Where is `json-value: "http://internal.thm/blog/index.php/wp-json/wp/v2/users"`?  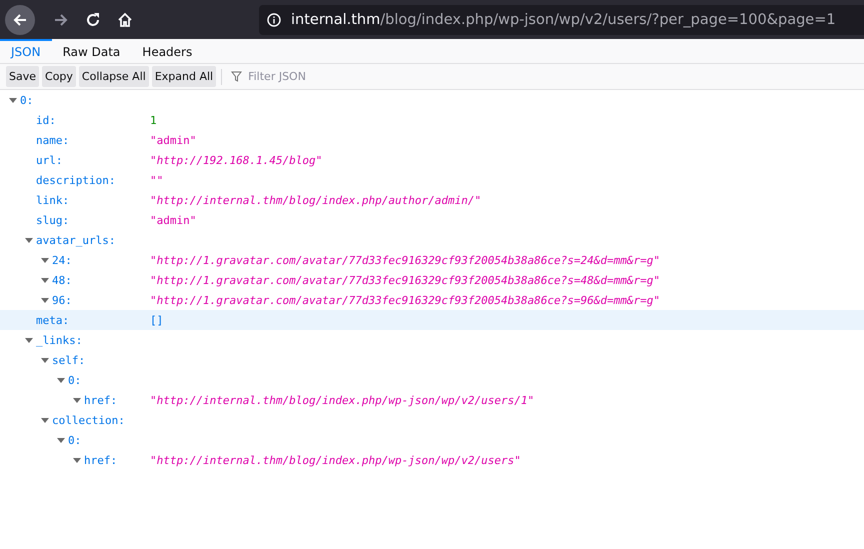 json-value: "http://internal.thm/blog/index.php/wp-json/wp/v2/users" is located at coordinates (335, 460).